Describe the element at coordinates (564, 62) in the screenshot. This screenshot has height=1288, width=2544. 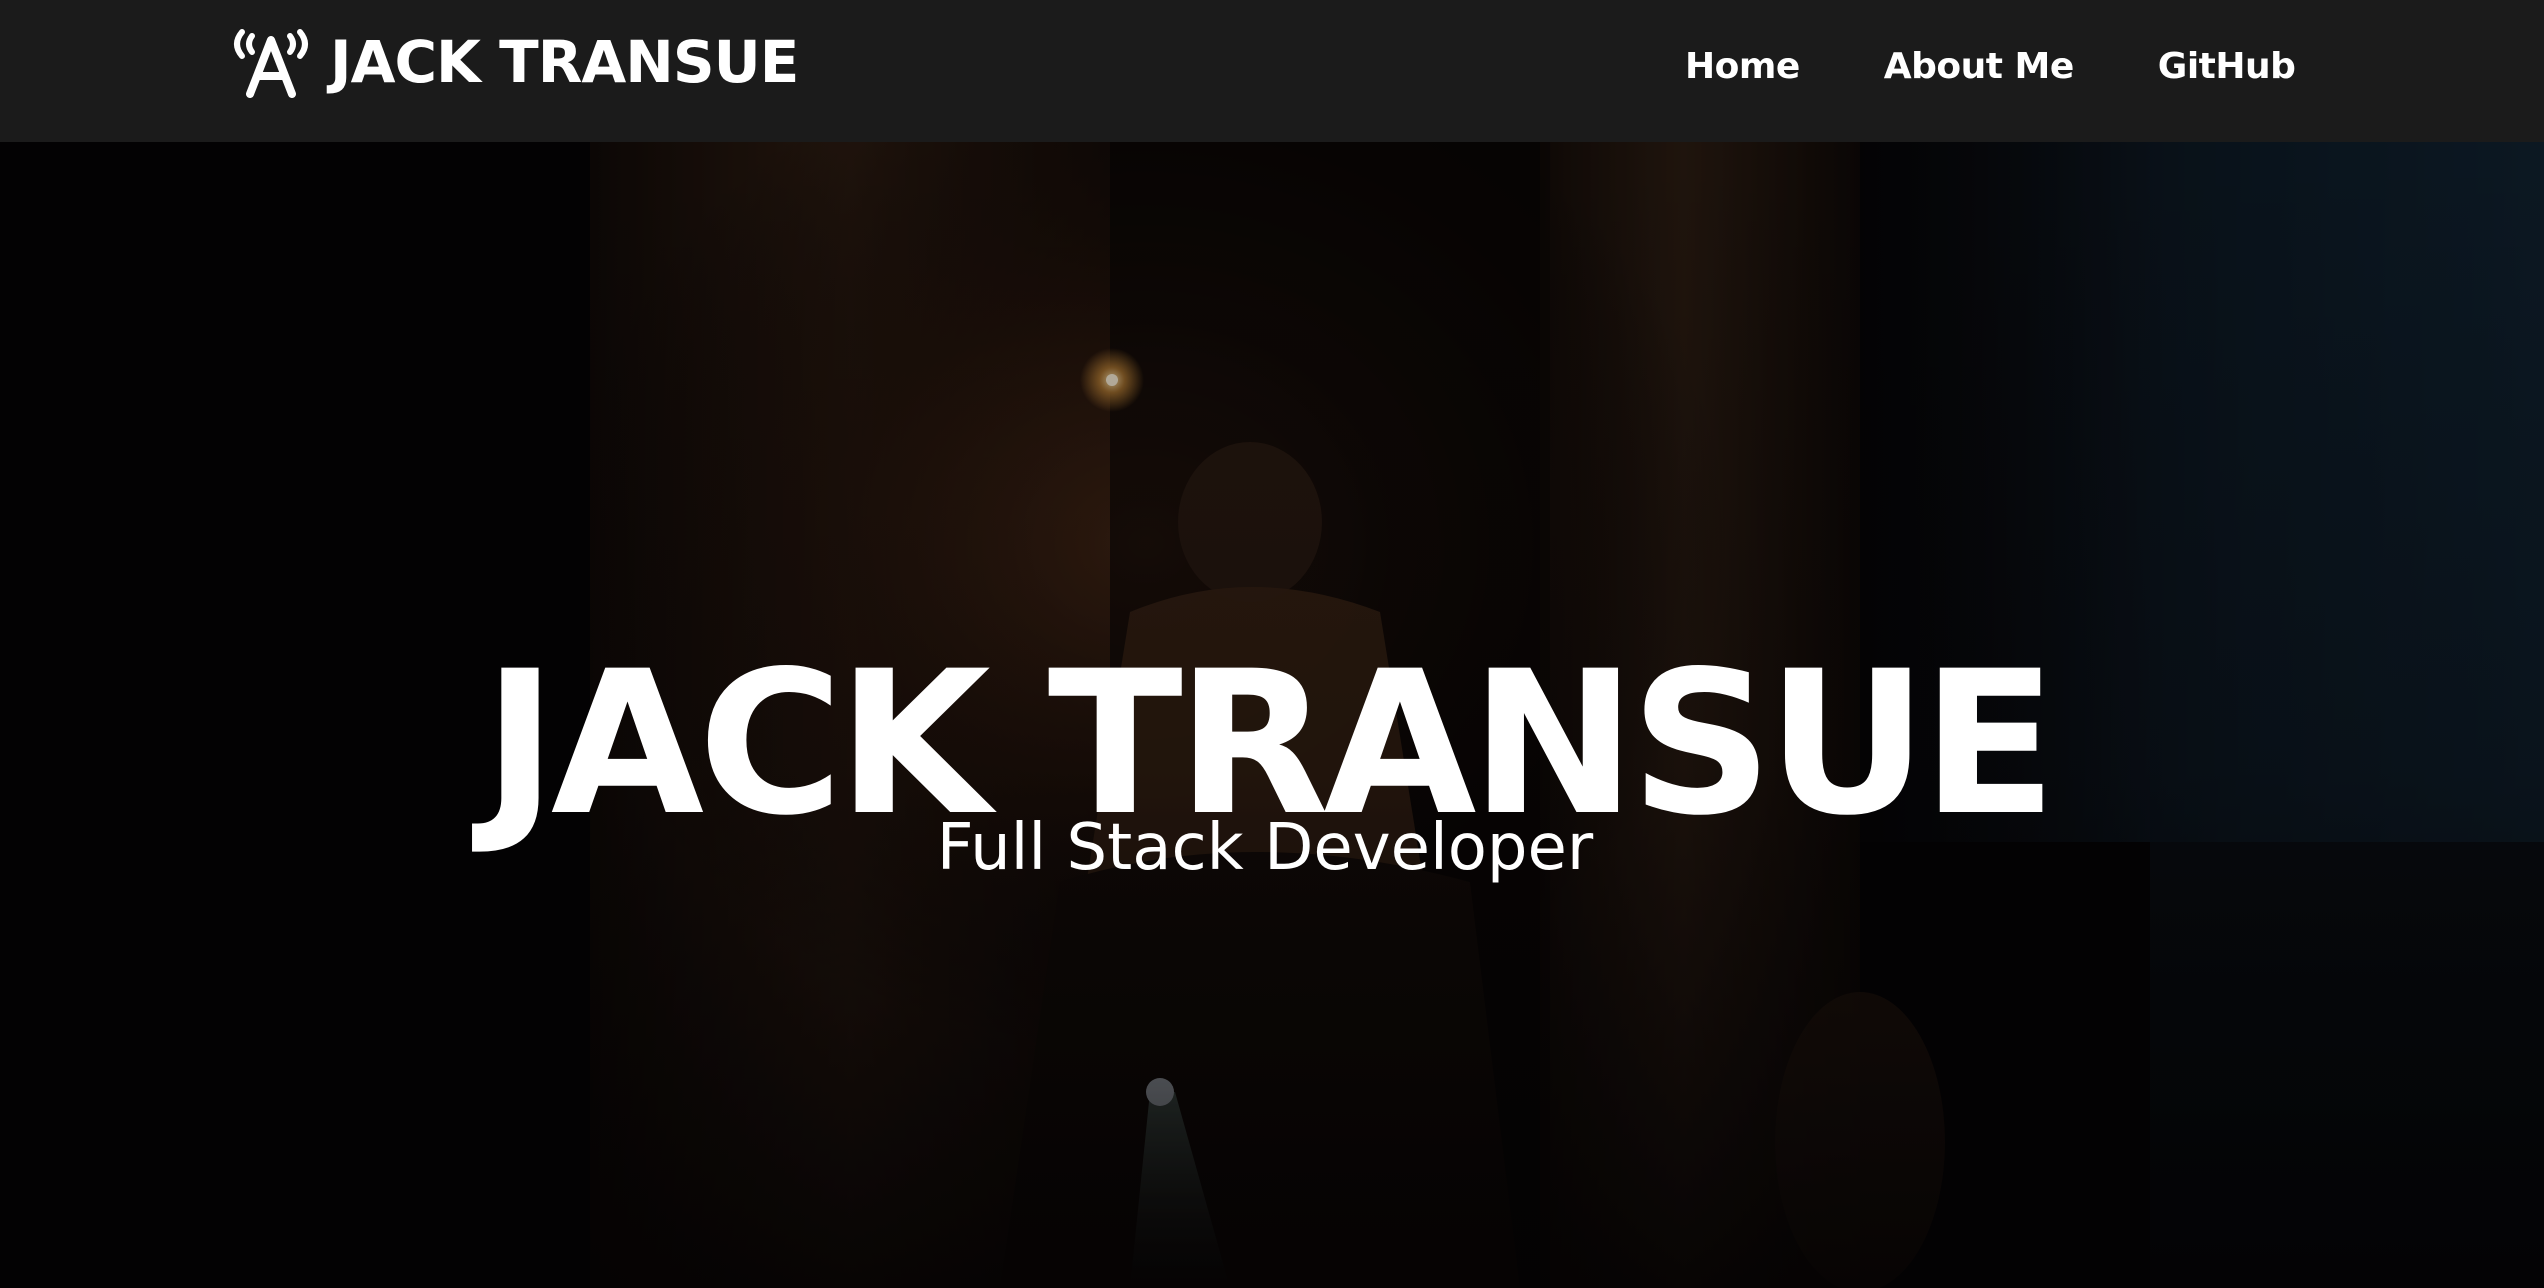
I see `brand-name: JACK TRANSUE` at that location.